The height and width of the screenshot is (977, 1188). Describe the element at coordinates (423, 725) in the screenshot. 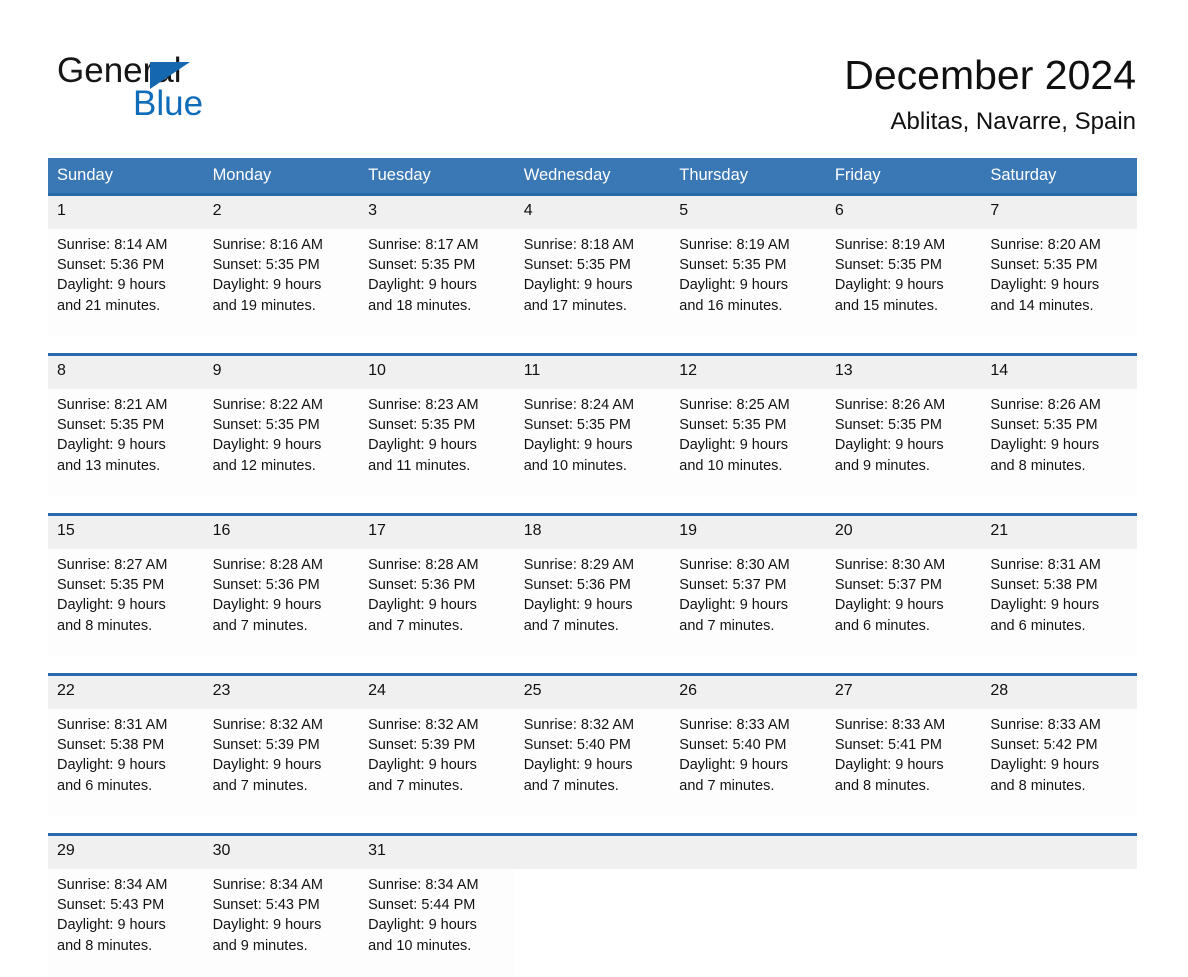

I see `sunrise-text: Sunrise: 8:32 AM` at that location.